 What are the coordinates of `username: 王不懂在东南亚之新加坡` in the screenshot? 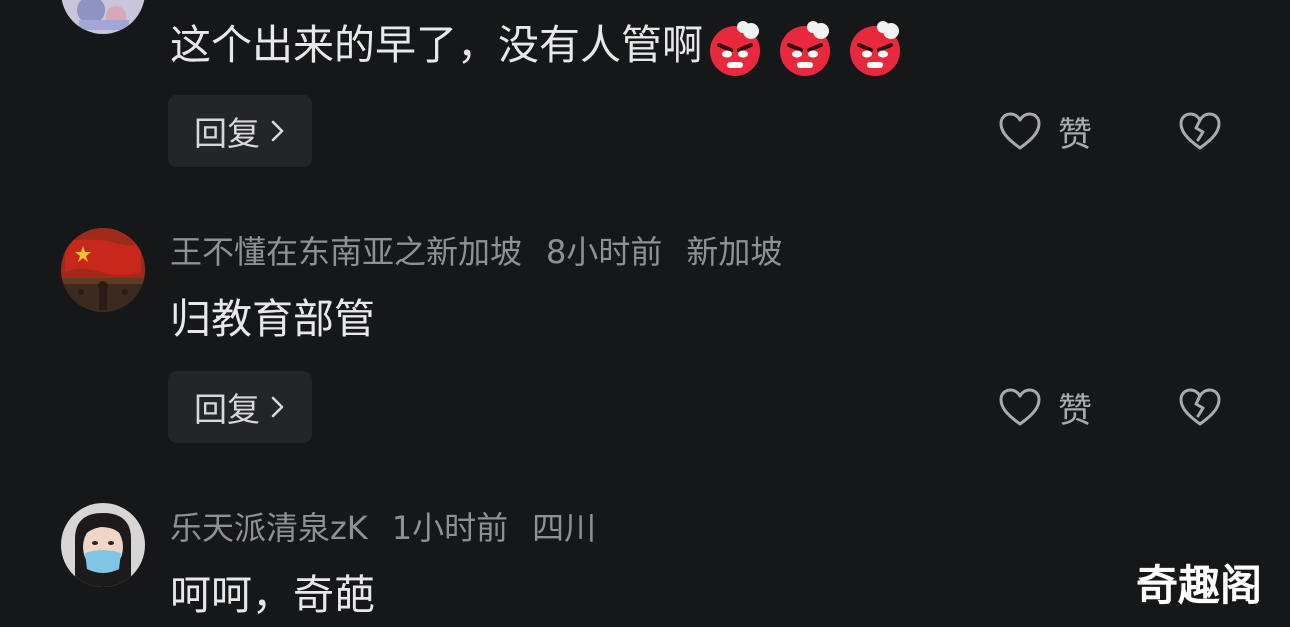 It's located at (346, 252).